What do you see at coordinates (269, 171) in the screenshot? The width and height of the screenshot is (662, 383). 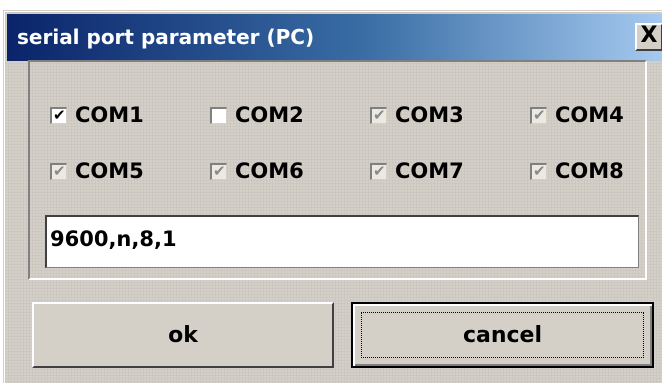 I see `checkbox-label: COM6` at bounding box center [269, 171].